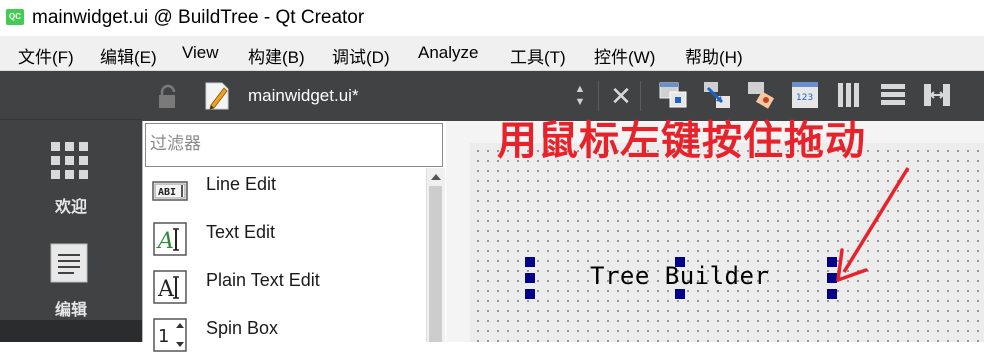  I want to click on qt-creator-app-icon: QC, so click(15, 17).